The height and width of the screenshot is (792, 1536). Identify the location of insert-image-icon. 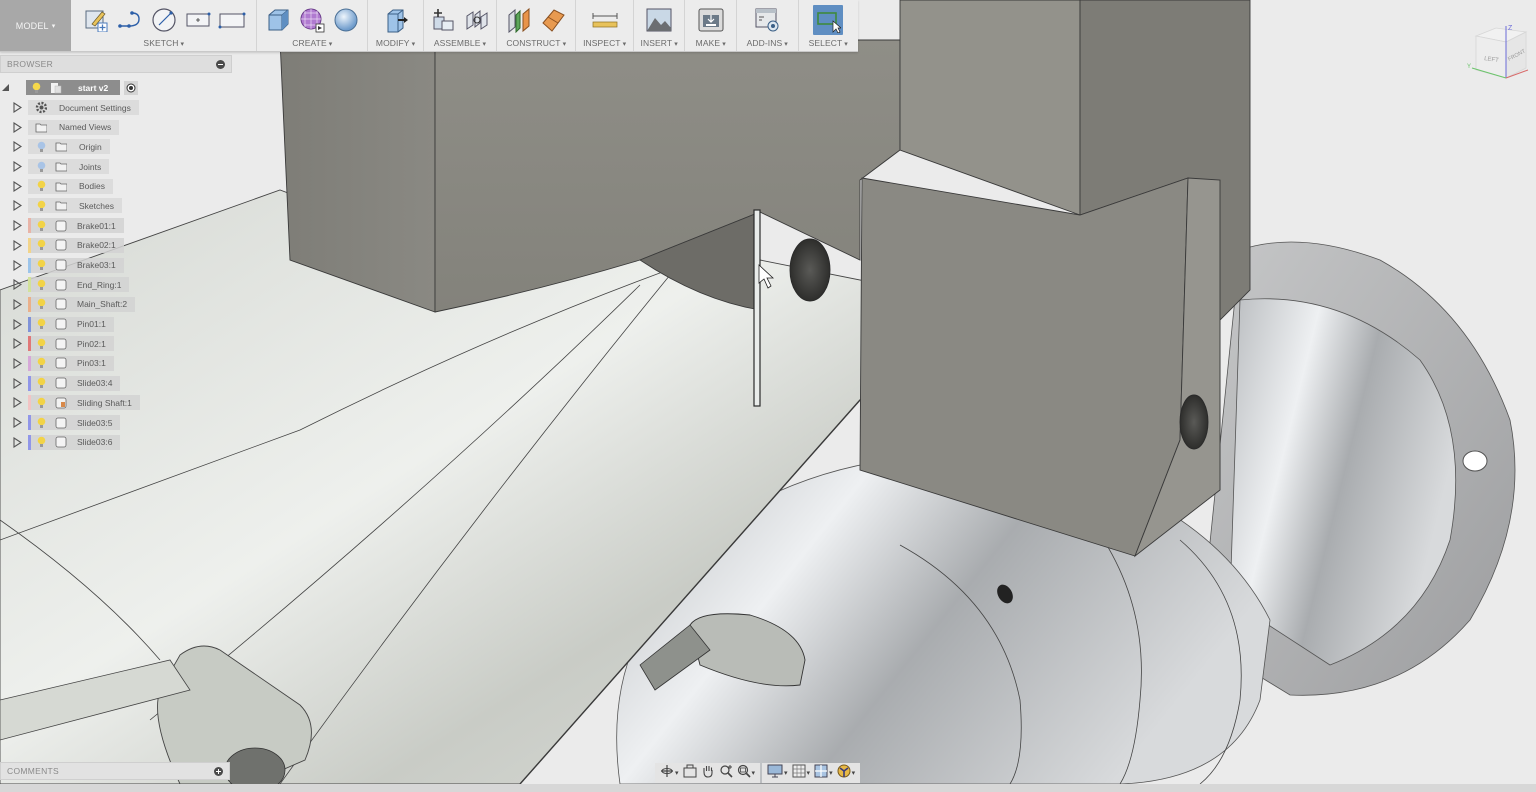
(659, 20).